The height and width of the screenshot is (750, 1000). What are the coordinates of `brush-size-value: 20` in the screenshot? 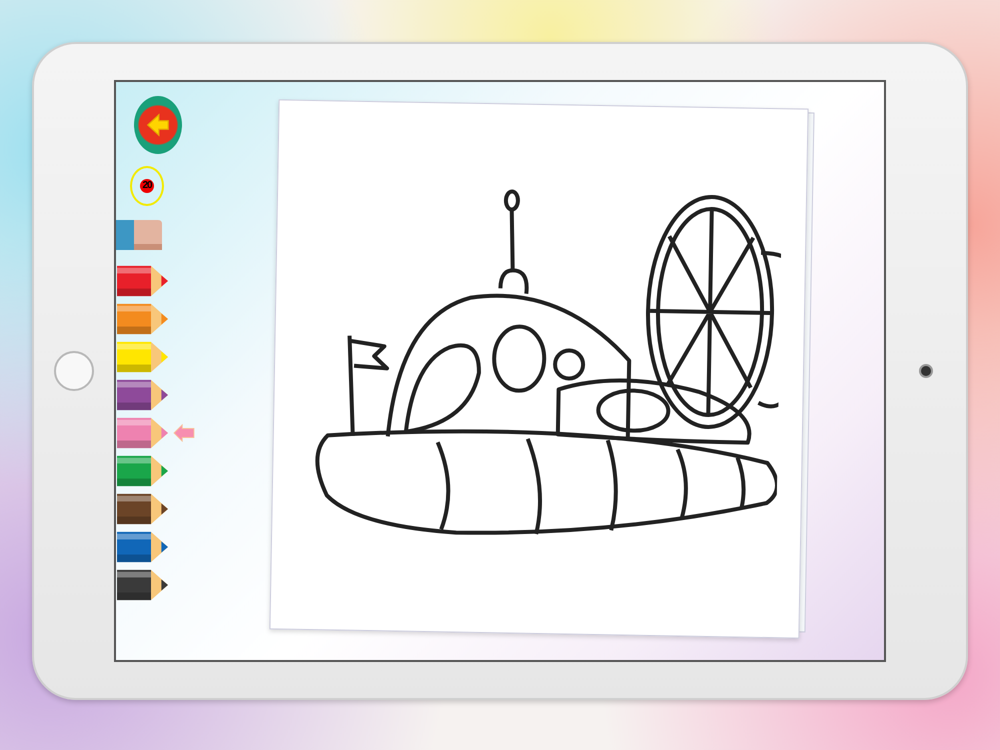 It's located at (147, 186).